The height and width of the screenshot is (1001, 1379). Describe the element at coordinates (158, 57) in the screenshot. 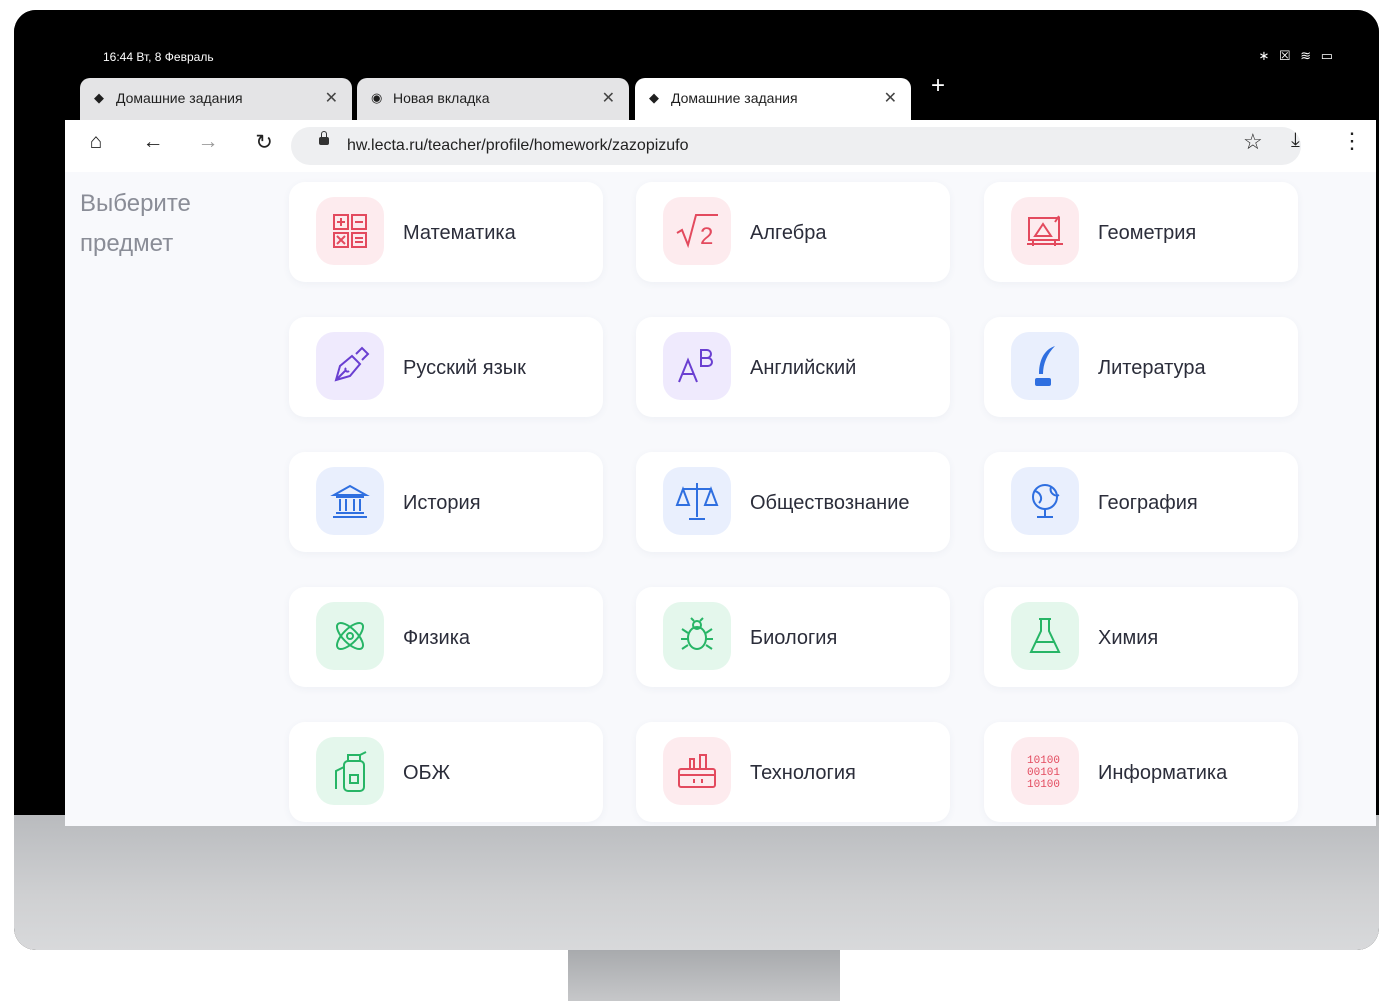

I see `status-time: 16:44 Вт, 8 Февраль` at that location.